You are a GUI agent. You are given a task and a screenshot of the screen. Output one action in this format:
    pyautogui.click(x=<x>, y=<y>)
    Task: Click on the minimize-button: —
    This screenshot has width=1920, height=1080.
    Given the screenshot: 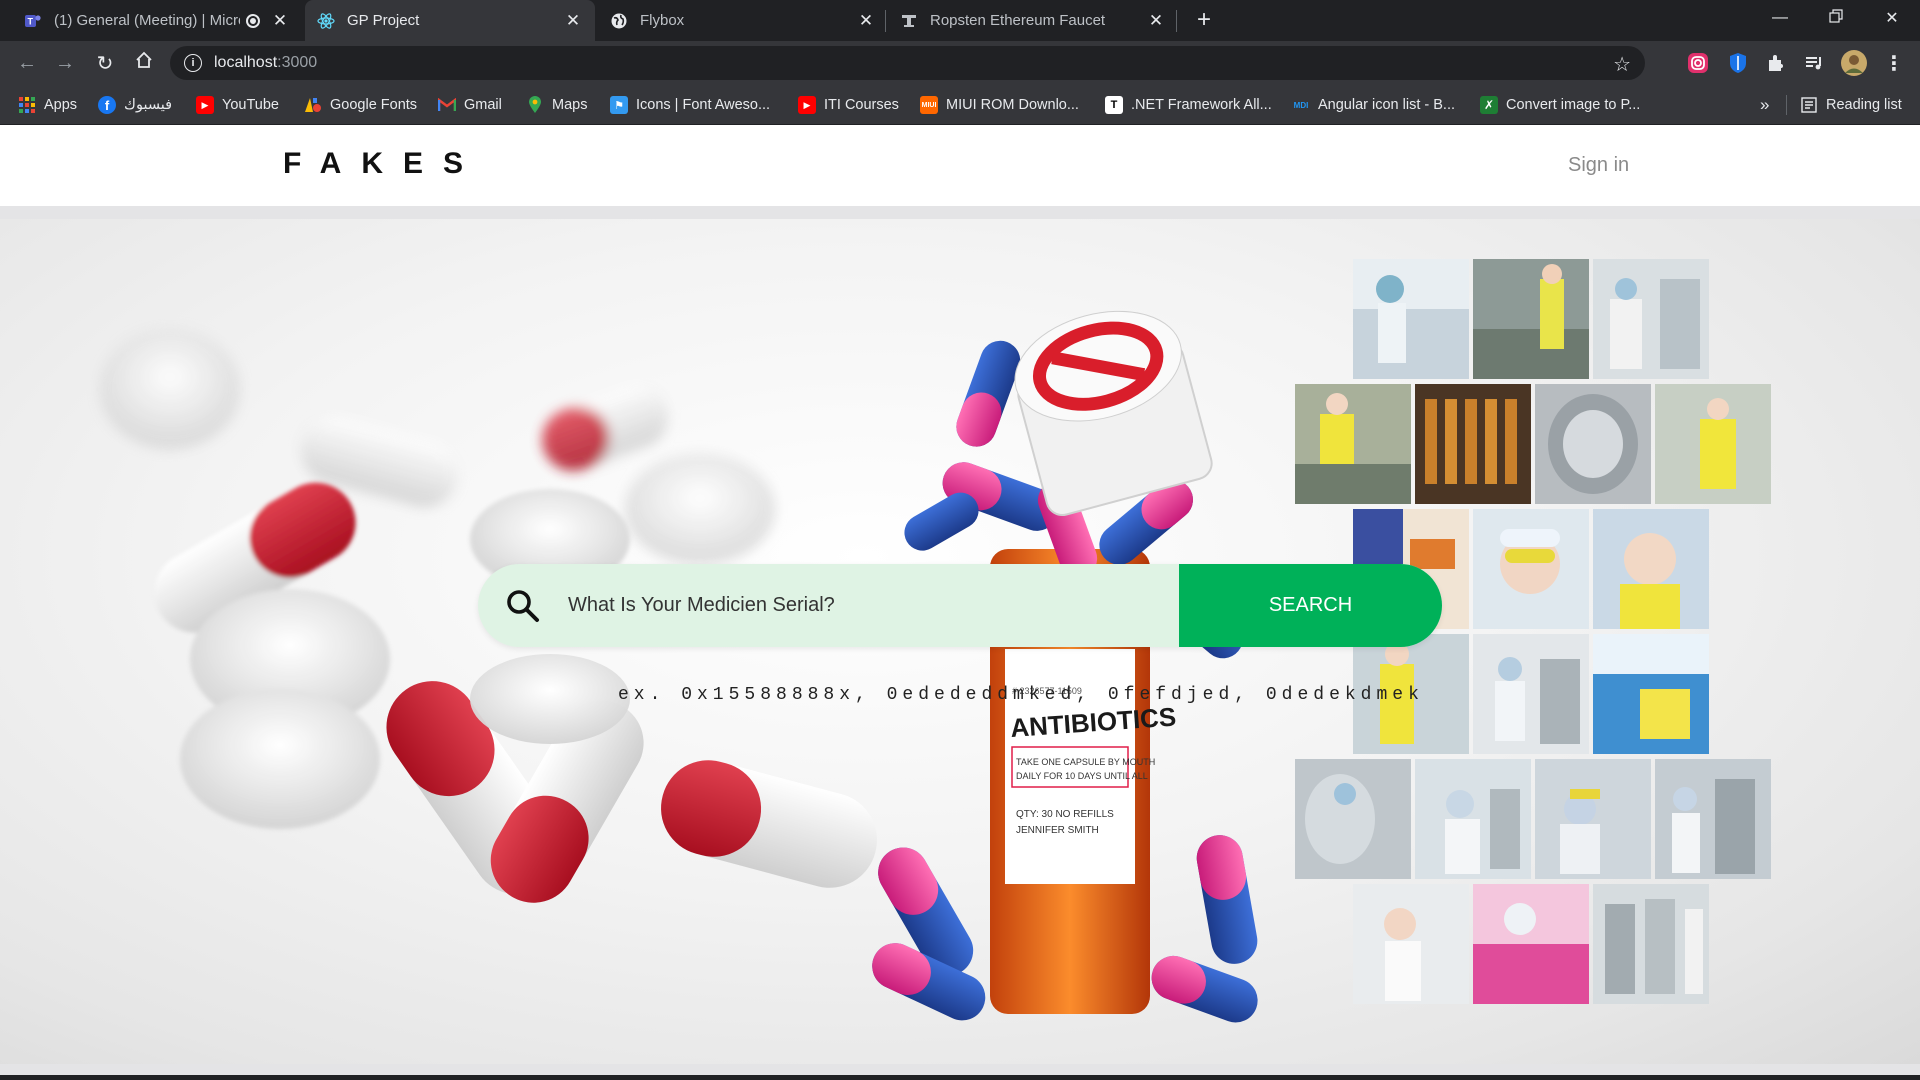 What is the action you would take?
    pyautogui.click(x=1780, y=18)
    